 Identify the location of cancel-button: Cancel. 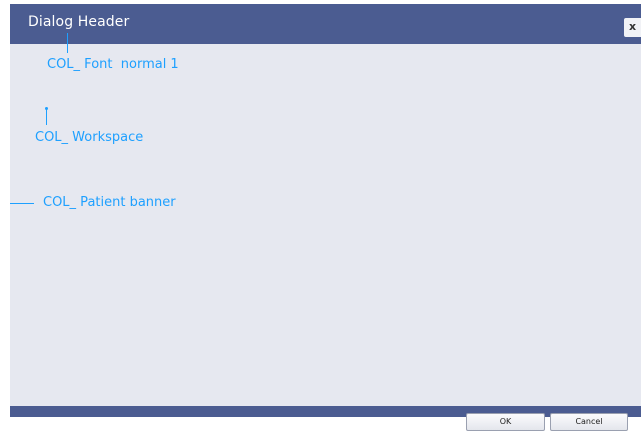
(589, 422).